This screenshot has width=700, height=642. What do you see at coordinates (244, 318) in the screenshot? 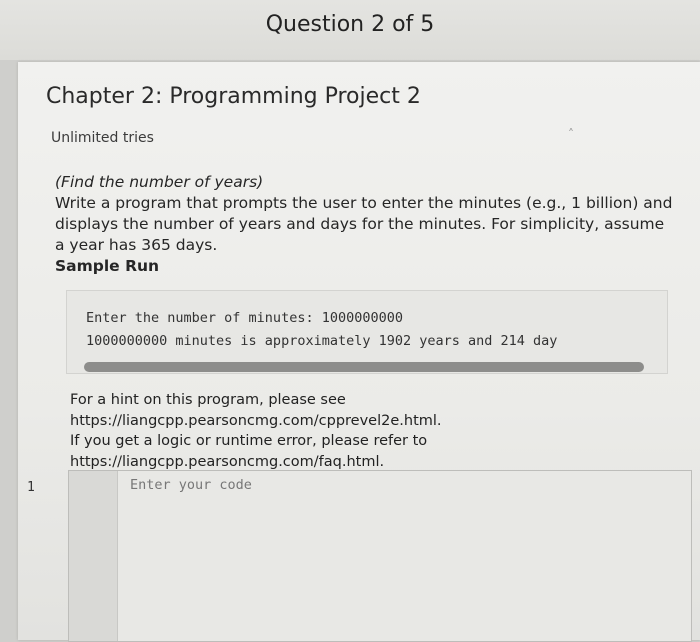
I see `sample-run-line: Enter the number of minutes: 1000000000` at bounding box center [244, 318].